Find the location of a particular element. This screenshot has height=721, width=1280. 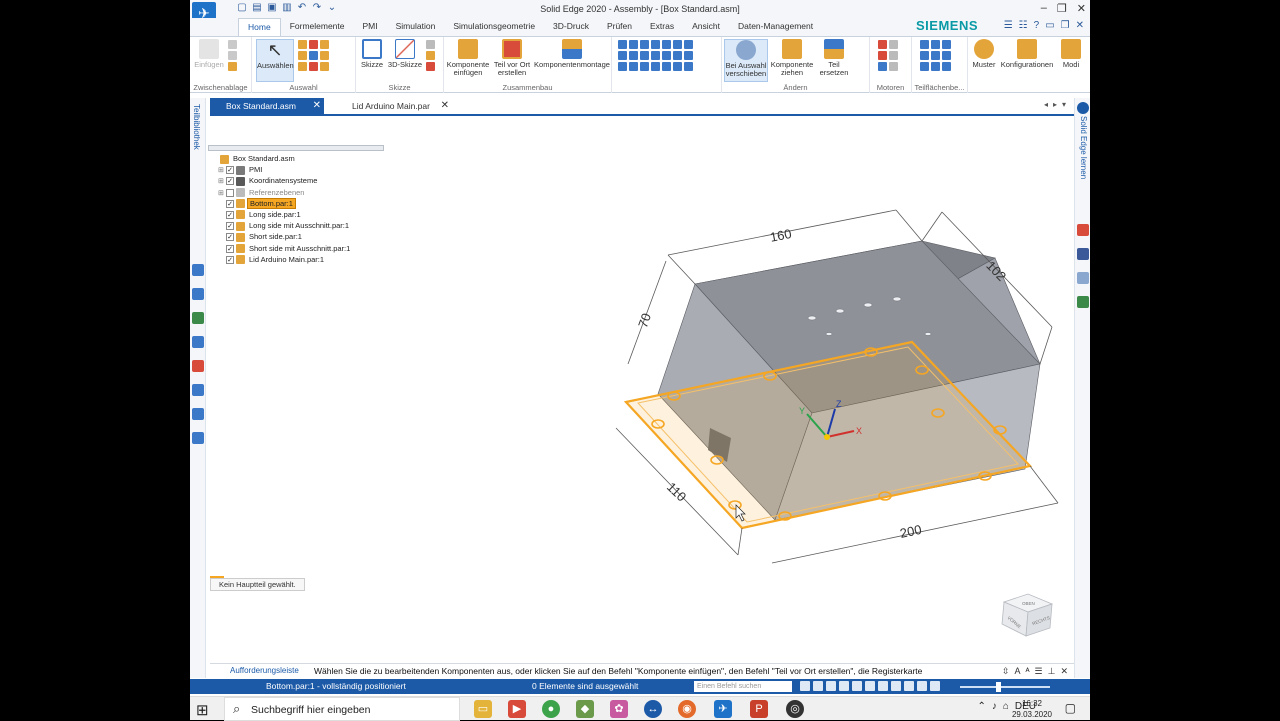

doc-minimize-icon: ▭ is located at coordinates (1049, 25).